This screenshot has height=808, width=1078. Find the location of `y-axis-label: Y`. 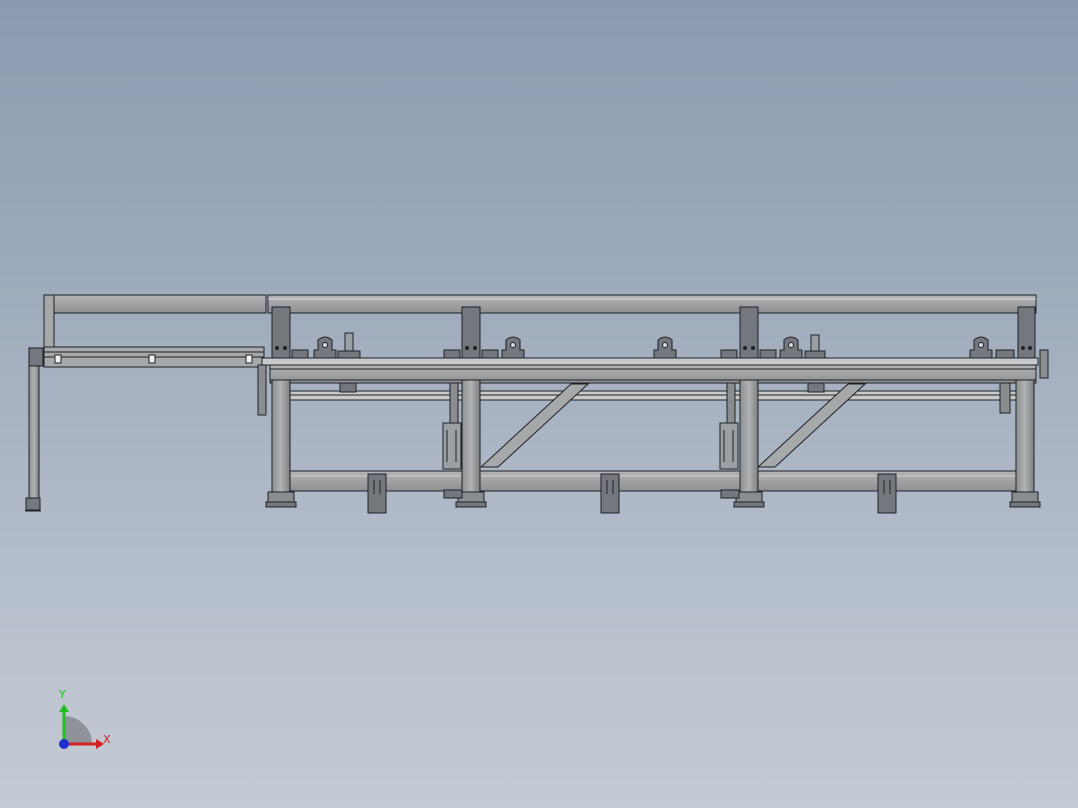

y-axis-label: Y is located at coordinates (62, 694).